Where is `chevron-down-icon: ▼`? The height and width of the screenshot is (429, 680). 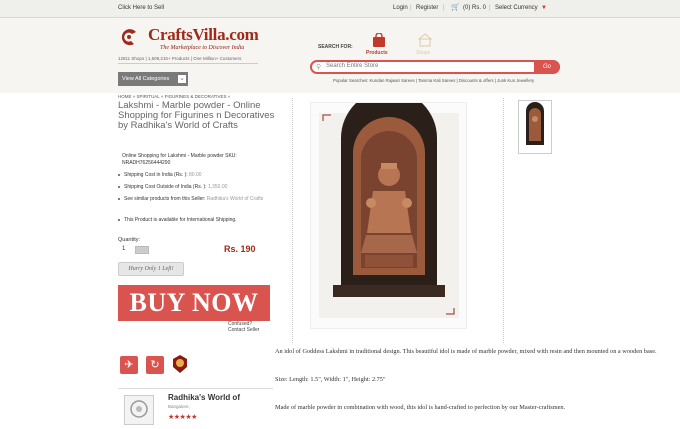
chevron-down-icon: ▼ is located at coordinates (544, 8).